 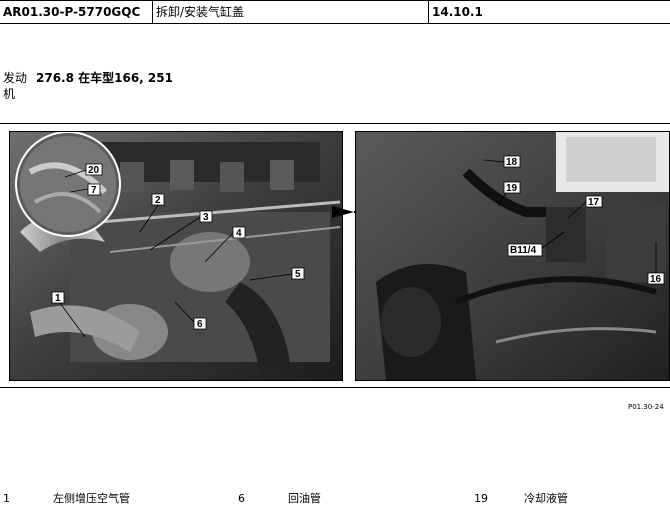 I want to click on document-id: AR01.30-P-5770GQC, so click(x=72, y=12).